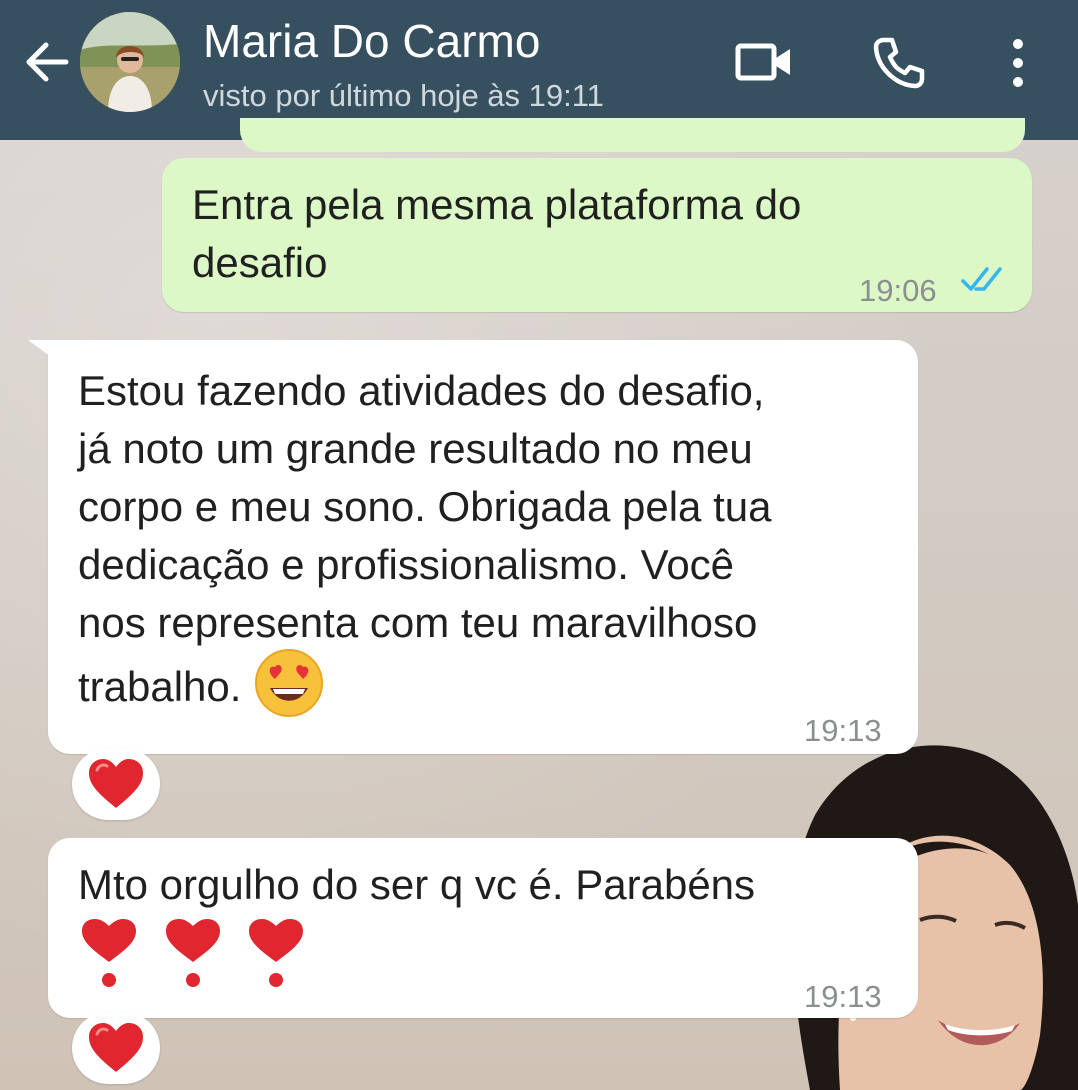 The image size is (1078, 1090). What do you see at coordinates (981, 279) in the screenshot?
I see `double-check-icon` at bounding box center [981, 279].